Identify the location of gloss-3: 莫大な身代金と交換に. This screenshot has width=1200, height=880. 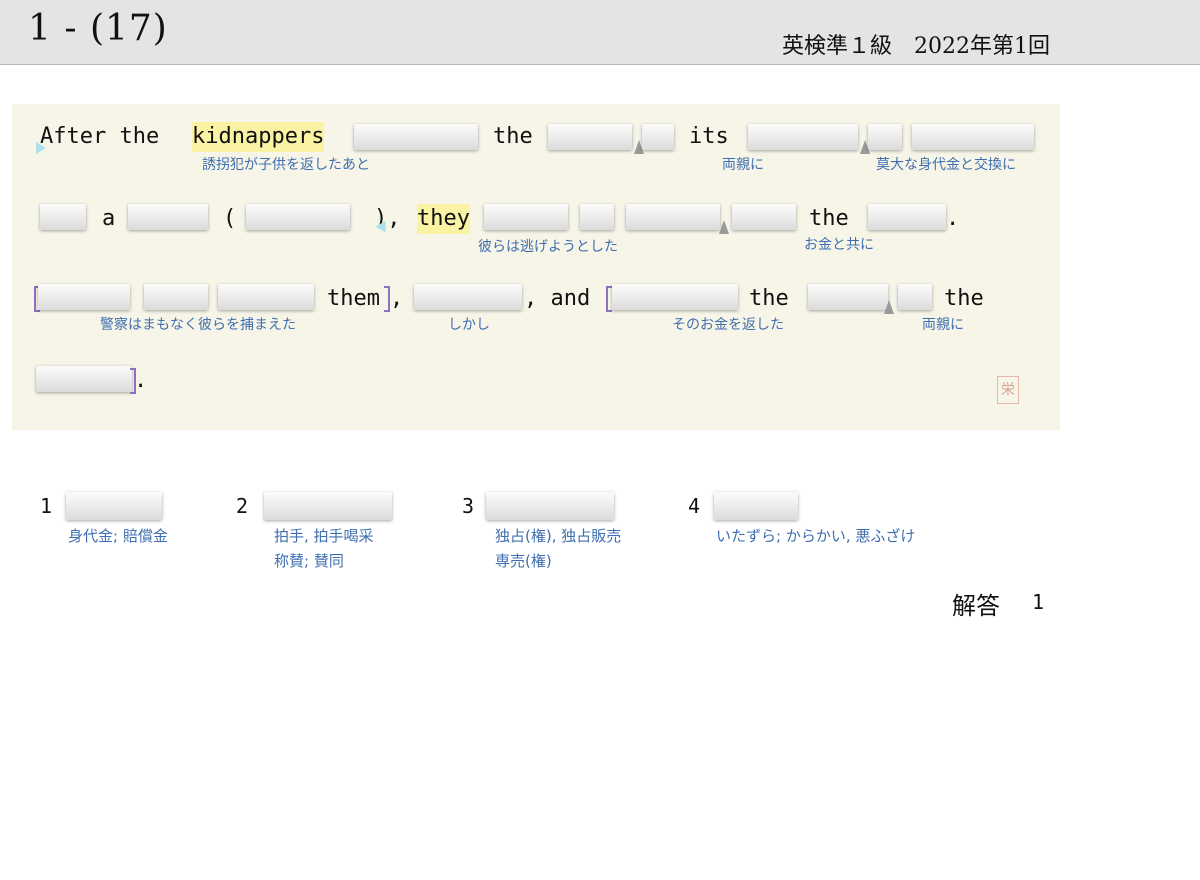
(946, 165).